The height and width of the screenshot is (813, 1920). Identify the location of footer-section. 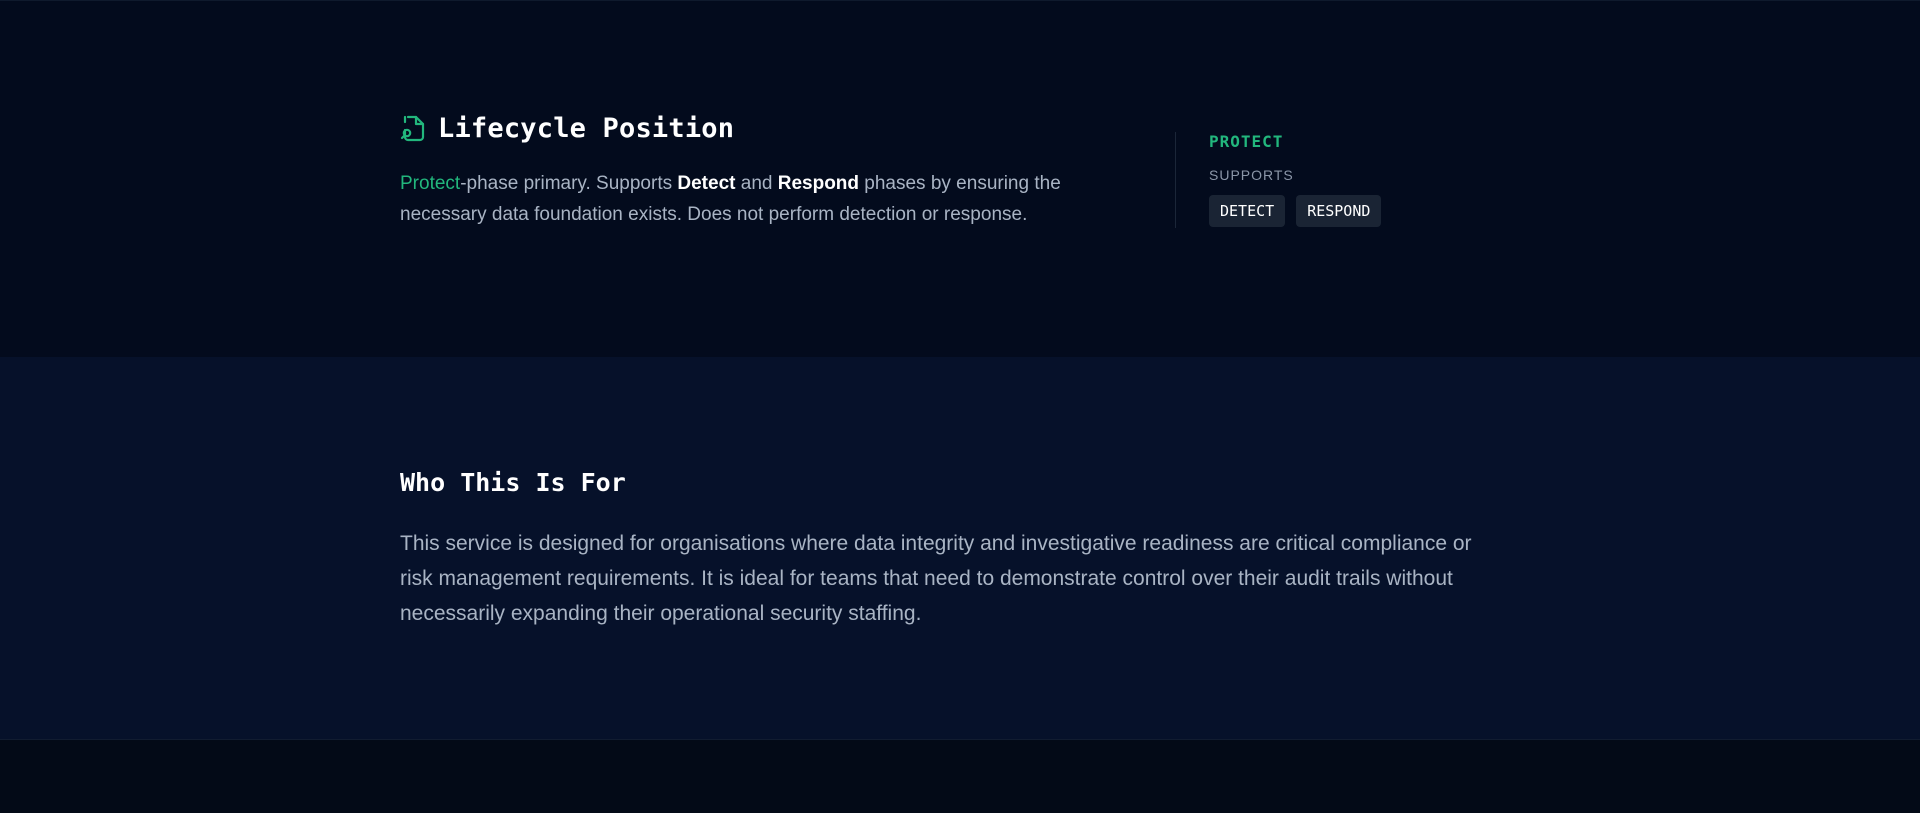
(960, 776).